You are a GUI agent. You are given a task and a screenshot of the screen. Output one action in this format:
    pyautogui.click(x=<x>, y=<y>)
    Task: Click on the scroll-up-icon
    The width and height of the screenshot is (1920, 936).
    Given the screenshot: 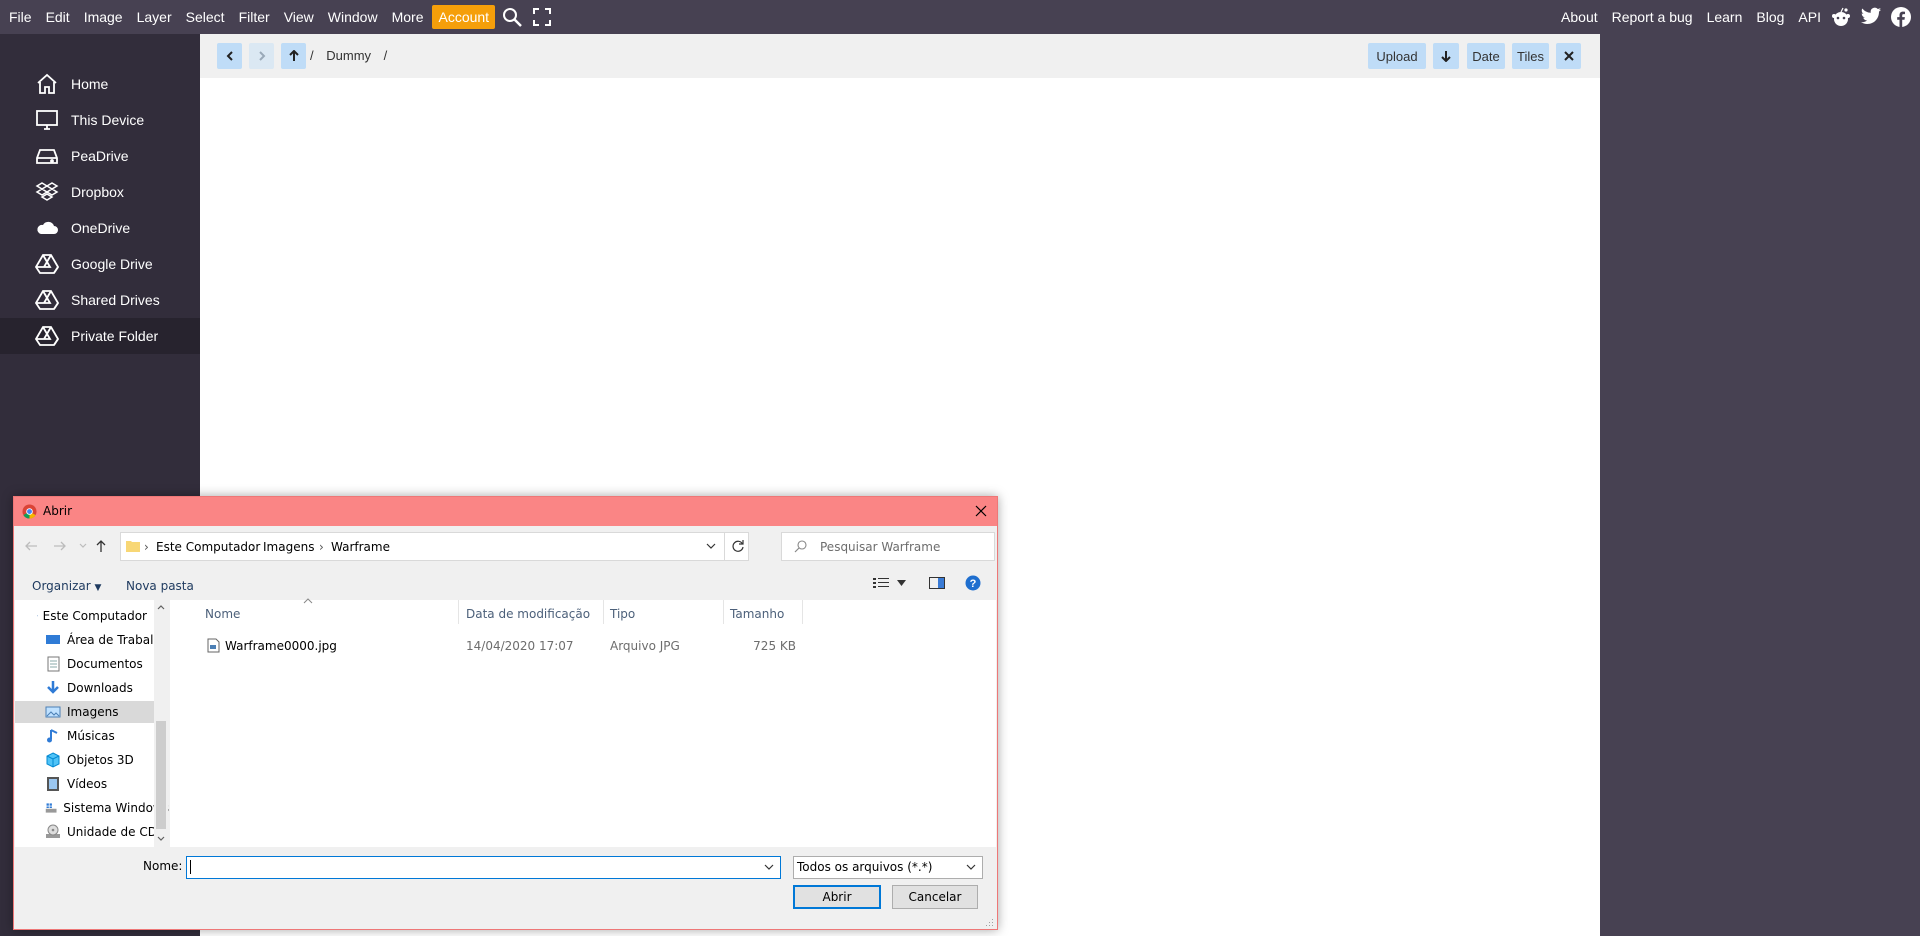 What is the action you would take?
    pyautogui.click(x=161, y=607)
    